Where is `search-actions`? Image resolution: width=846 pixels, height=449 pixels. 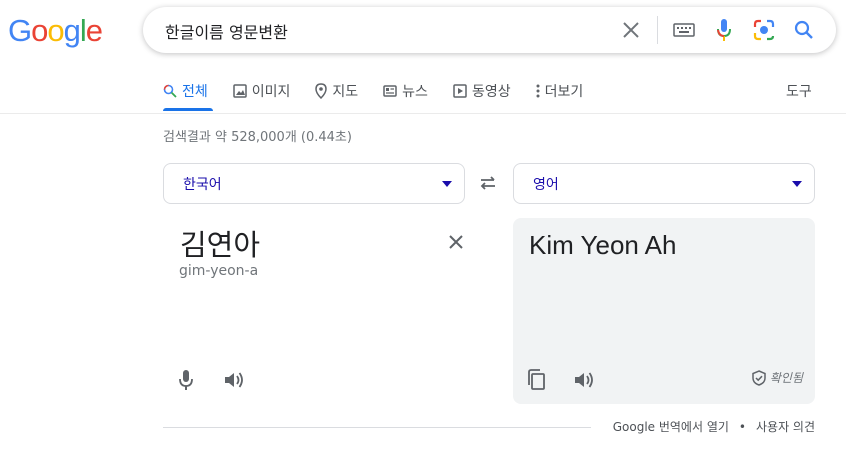 search-actions is located at coordinates (717, 30).